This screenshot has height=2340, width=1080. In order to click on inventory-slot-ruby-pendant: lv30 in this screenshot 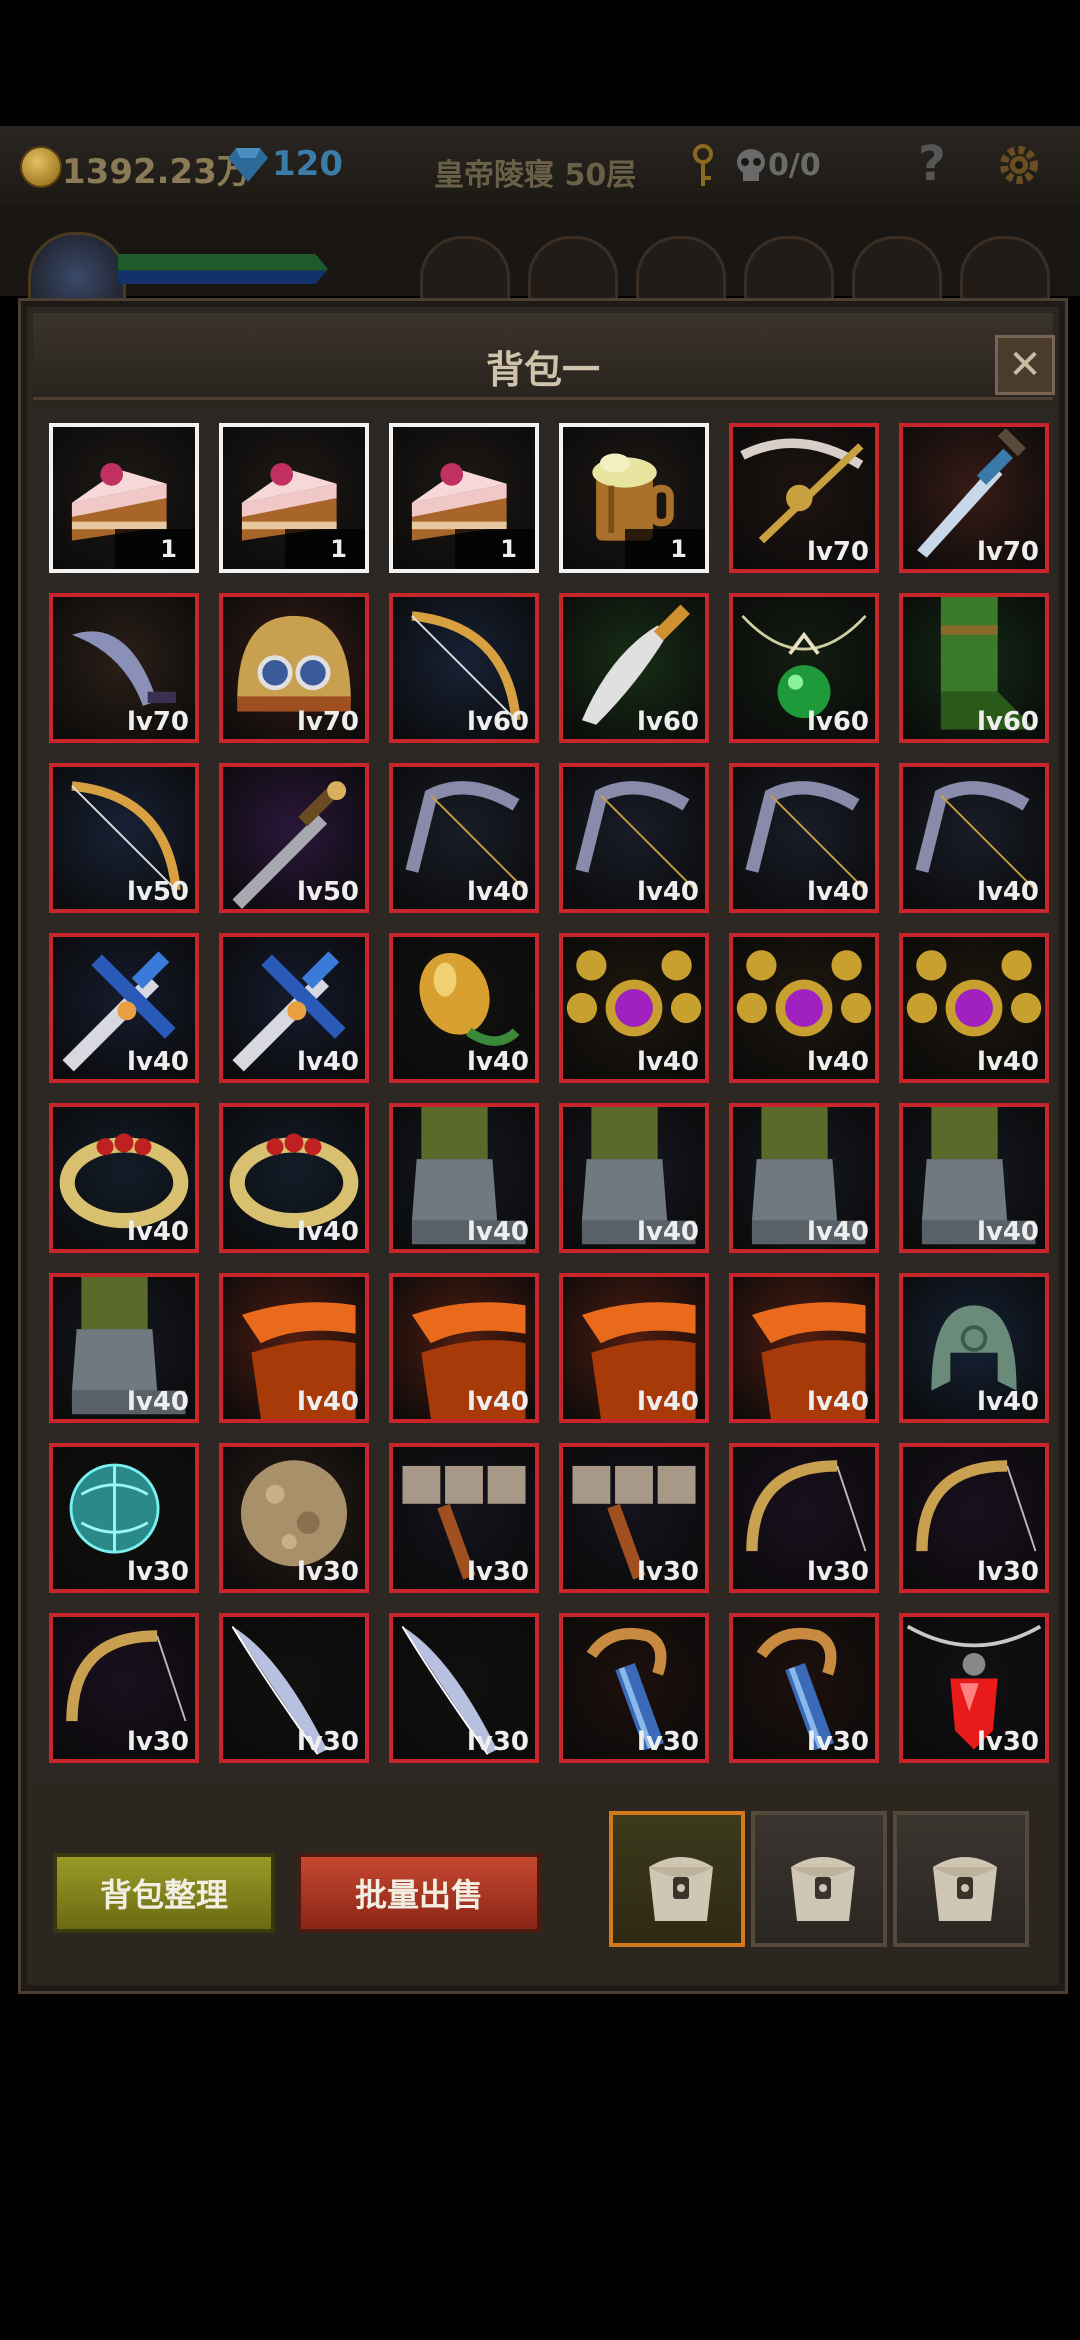, I will do `click(974, 1688)`.